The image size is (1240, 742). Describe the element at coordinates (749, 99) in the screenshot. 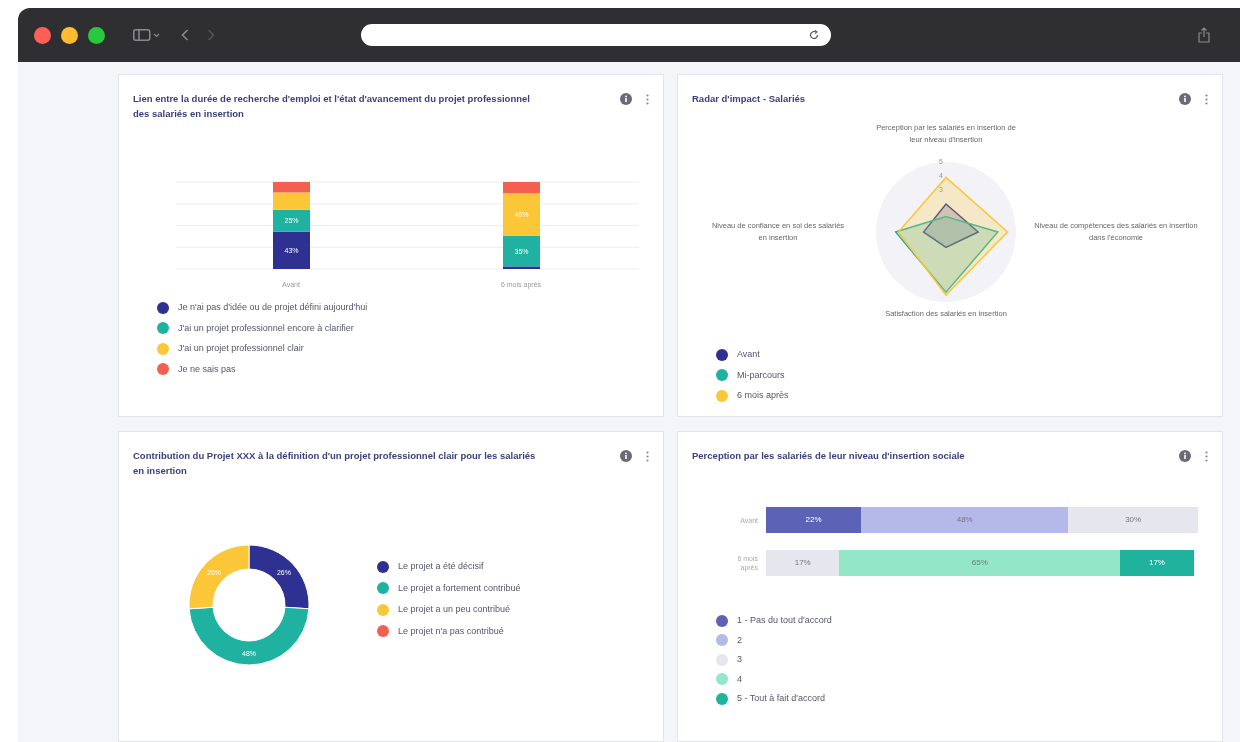

I see `card-title: Radar d'impact - Salariés` at that location.